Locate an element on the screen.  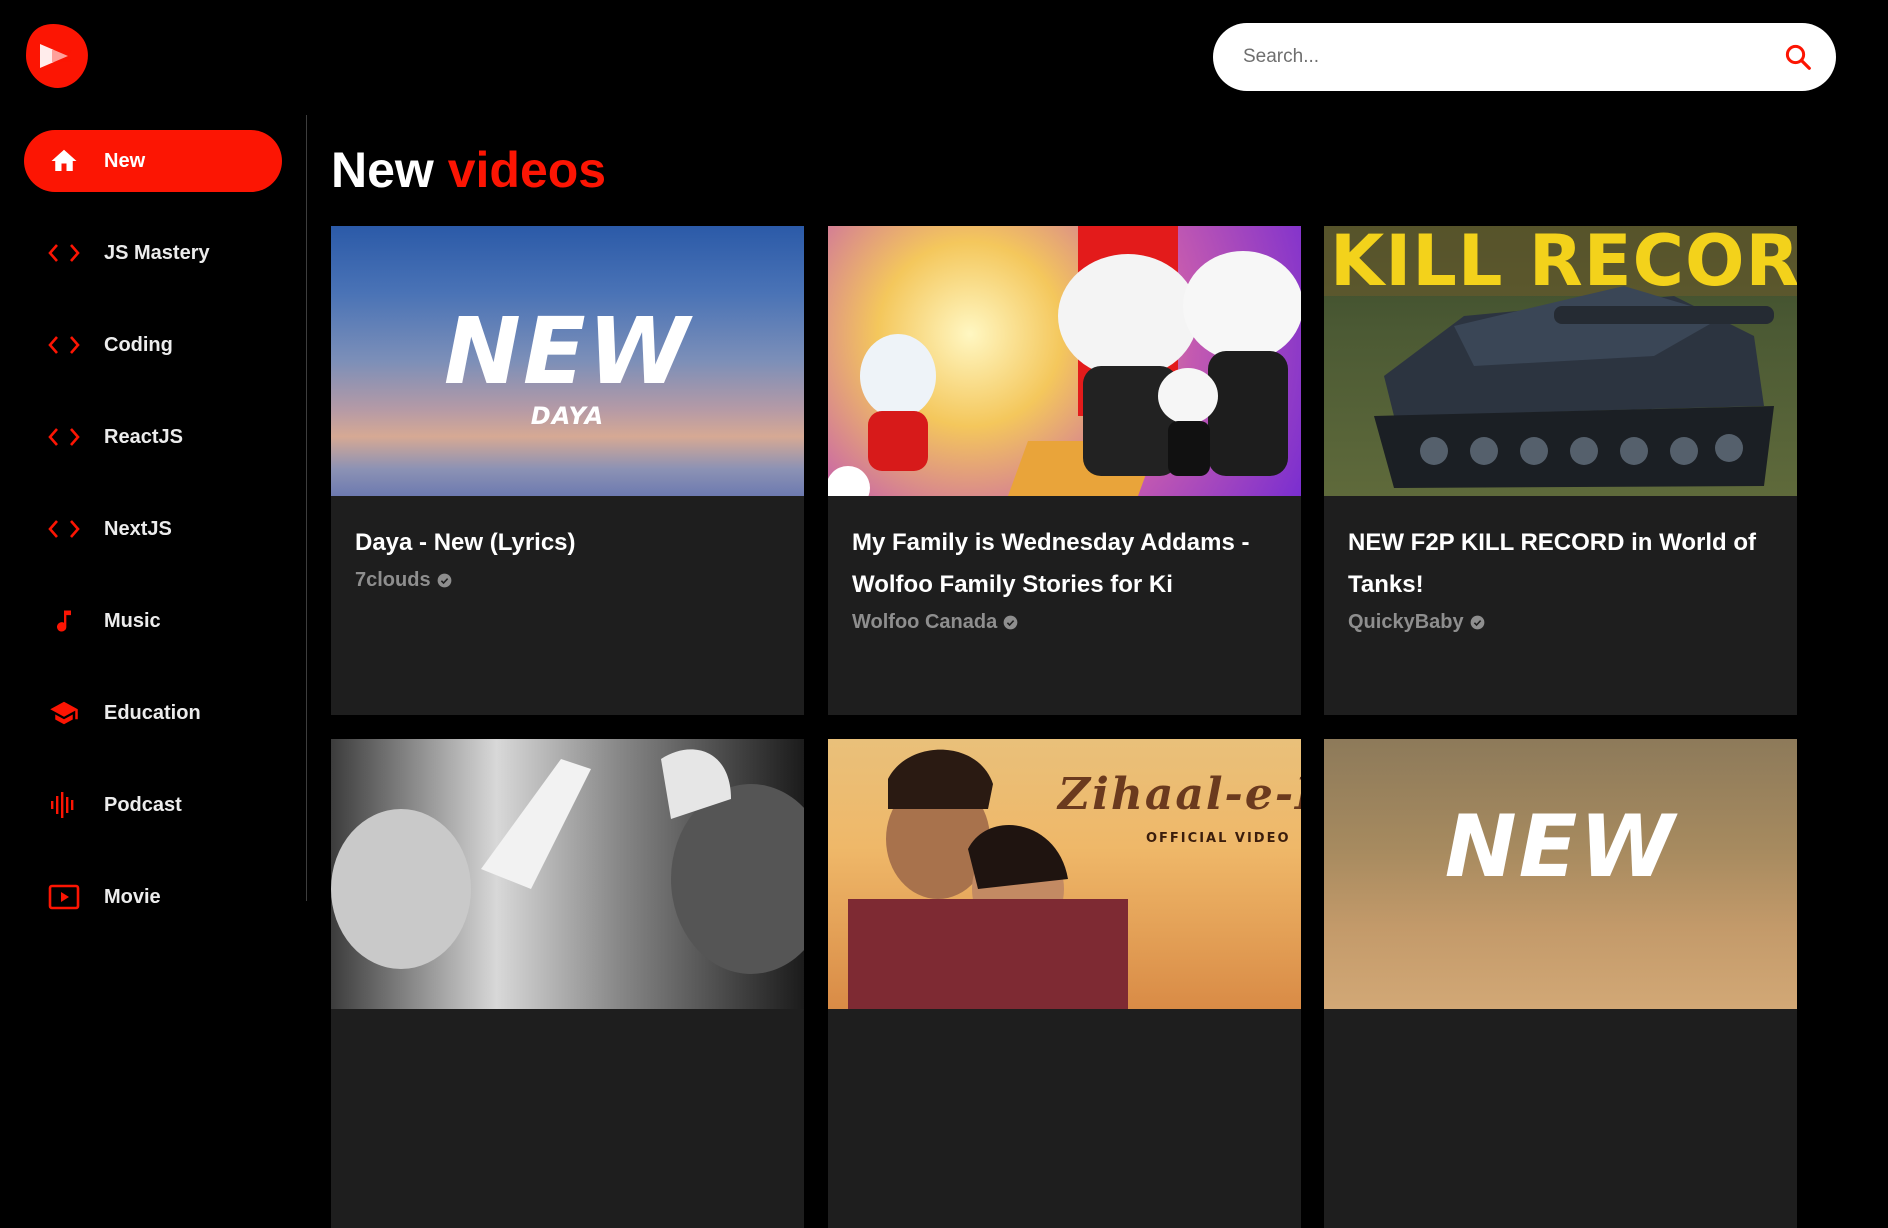
sidebar-item-movie: Movie is located at coordinates (153, 897).